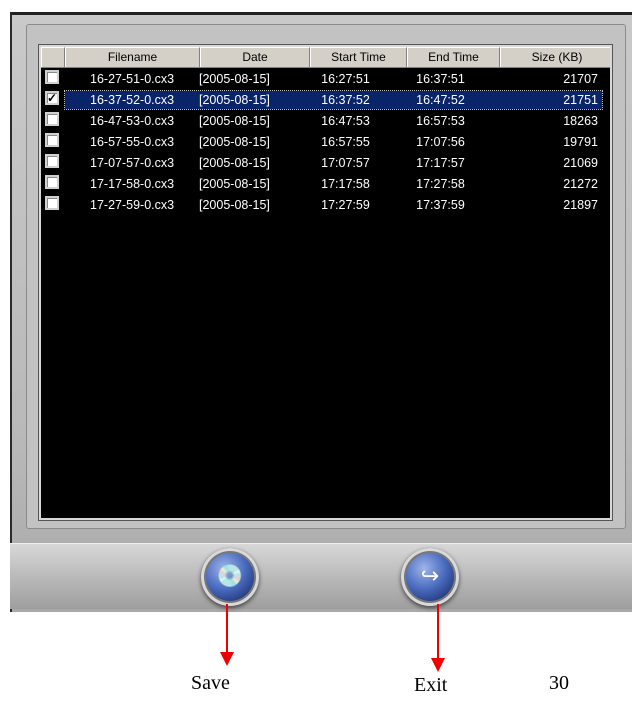 The height and width of the screenshot is (705, 632). What do you see at coordinates (52, 98) in the screenshot?
I see `row-checkbox: ✓` at bounding box center [52, 98].